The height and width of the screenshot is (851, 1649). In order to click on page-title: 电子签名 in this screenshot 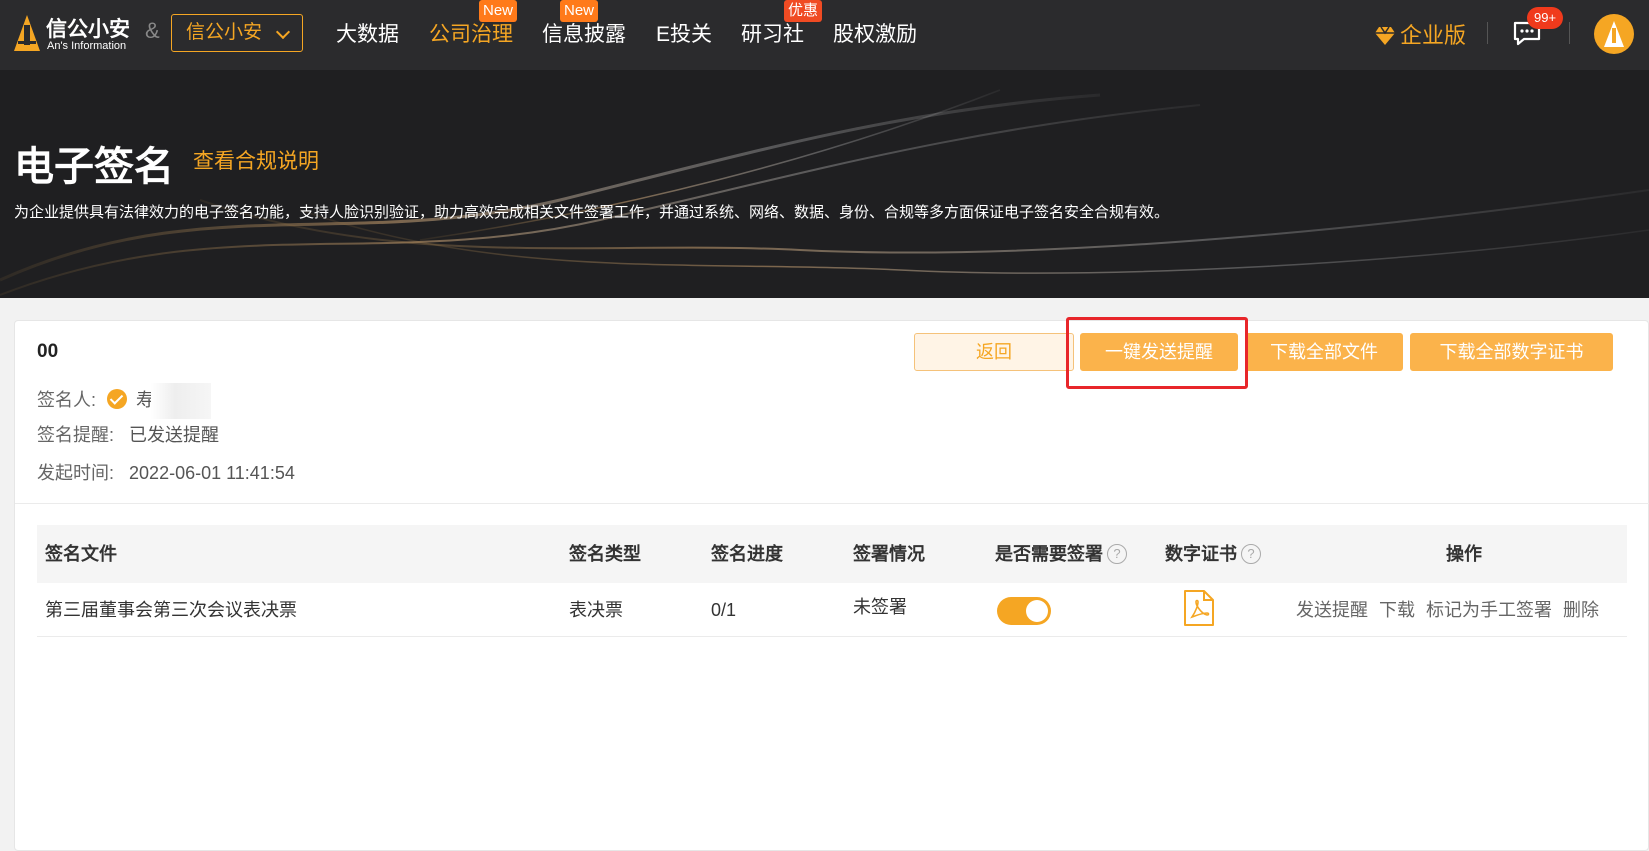, I will do `click(94, 167)`.